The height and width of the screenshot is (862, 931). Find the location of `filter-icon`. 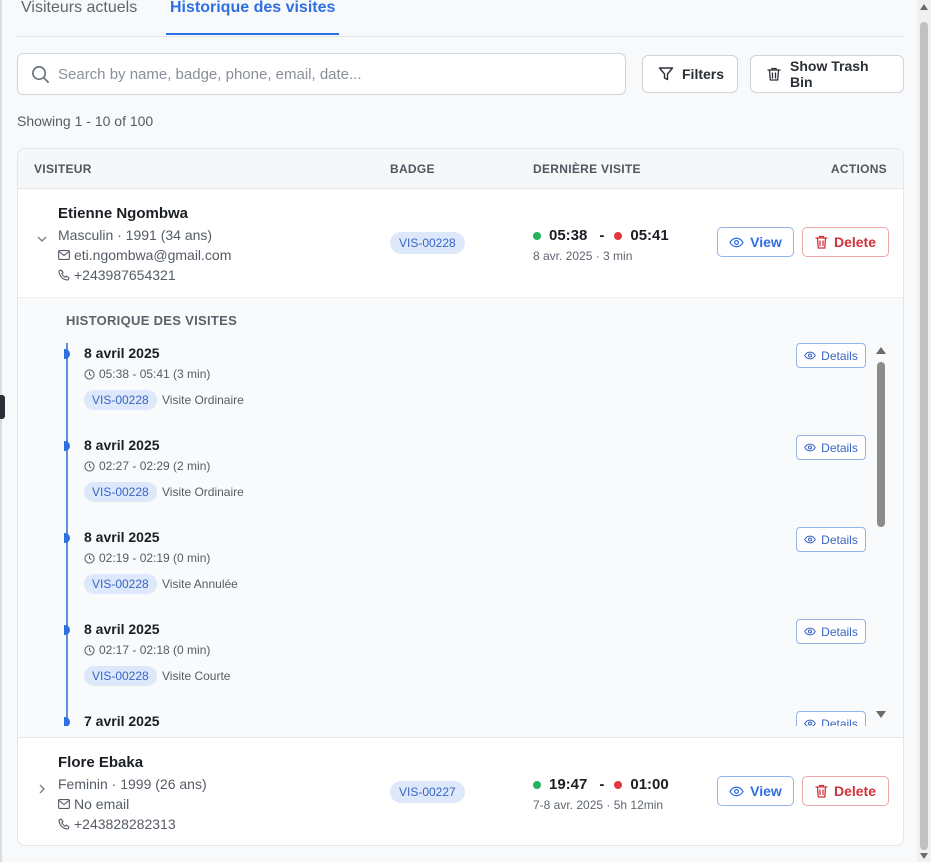

filter-icon is located at coordinates (666, 74).